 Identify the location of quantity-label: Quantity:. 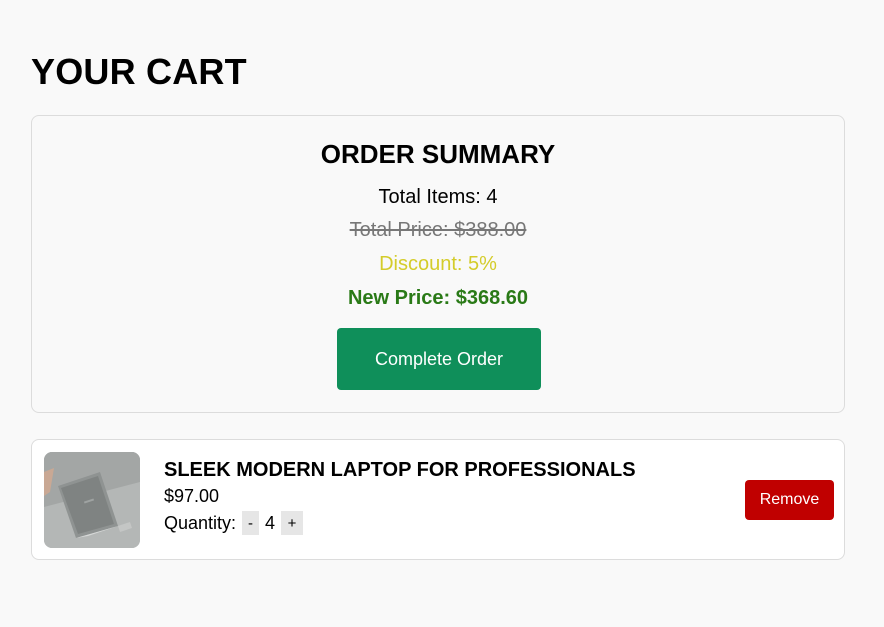
(200, 522).